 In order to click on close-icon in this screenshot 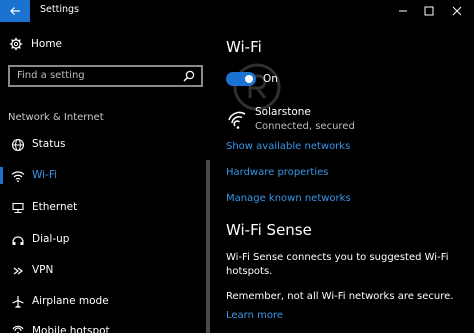, I will do `click(457, 11)`.